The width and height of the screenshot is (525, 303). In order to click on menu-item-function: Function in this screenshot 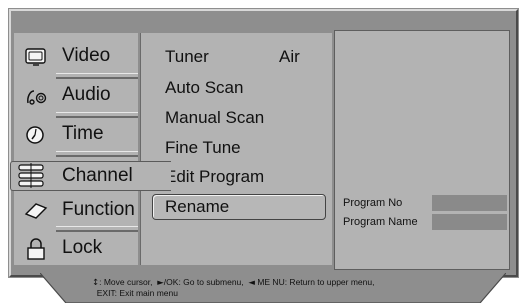, I will do `click(76, 211)`.